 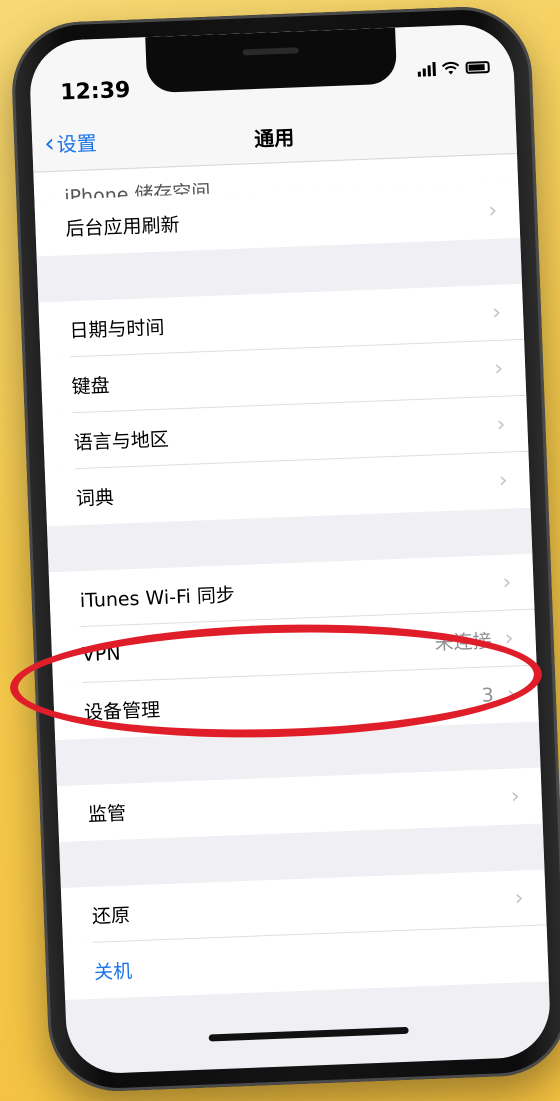 What do you see at coordinates (121, 441) in the screenshot?
I see `list-item-label: 语言与地区` at bounding box center [121, 441].